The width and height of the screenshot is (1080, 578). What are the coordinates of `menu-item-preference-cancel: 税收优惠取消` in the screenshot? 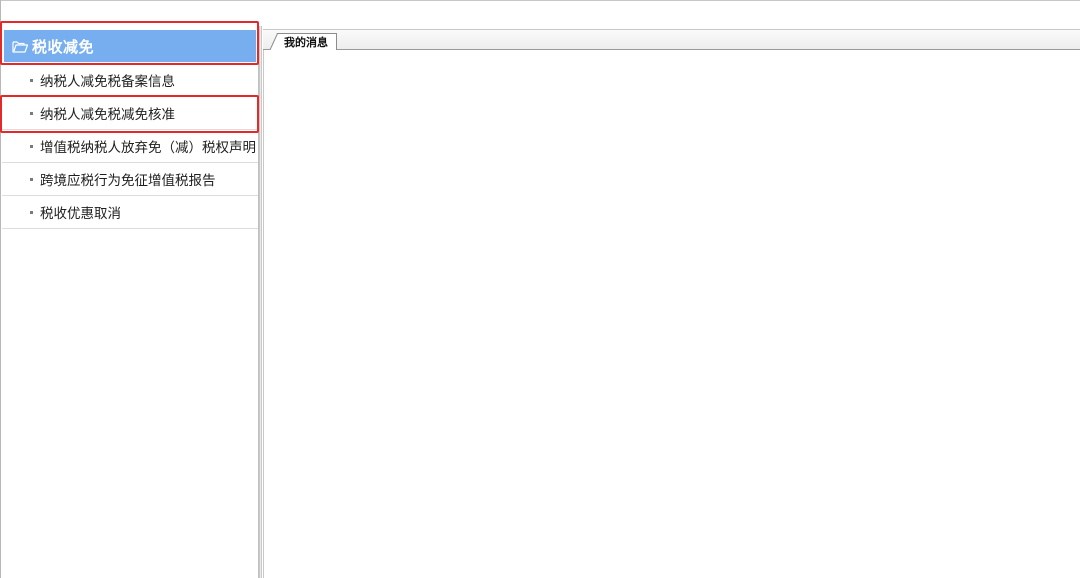 It's located at (130, 212).